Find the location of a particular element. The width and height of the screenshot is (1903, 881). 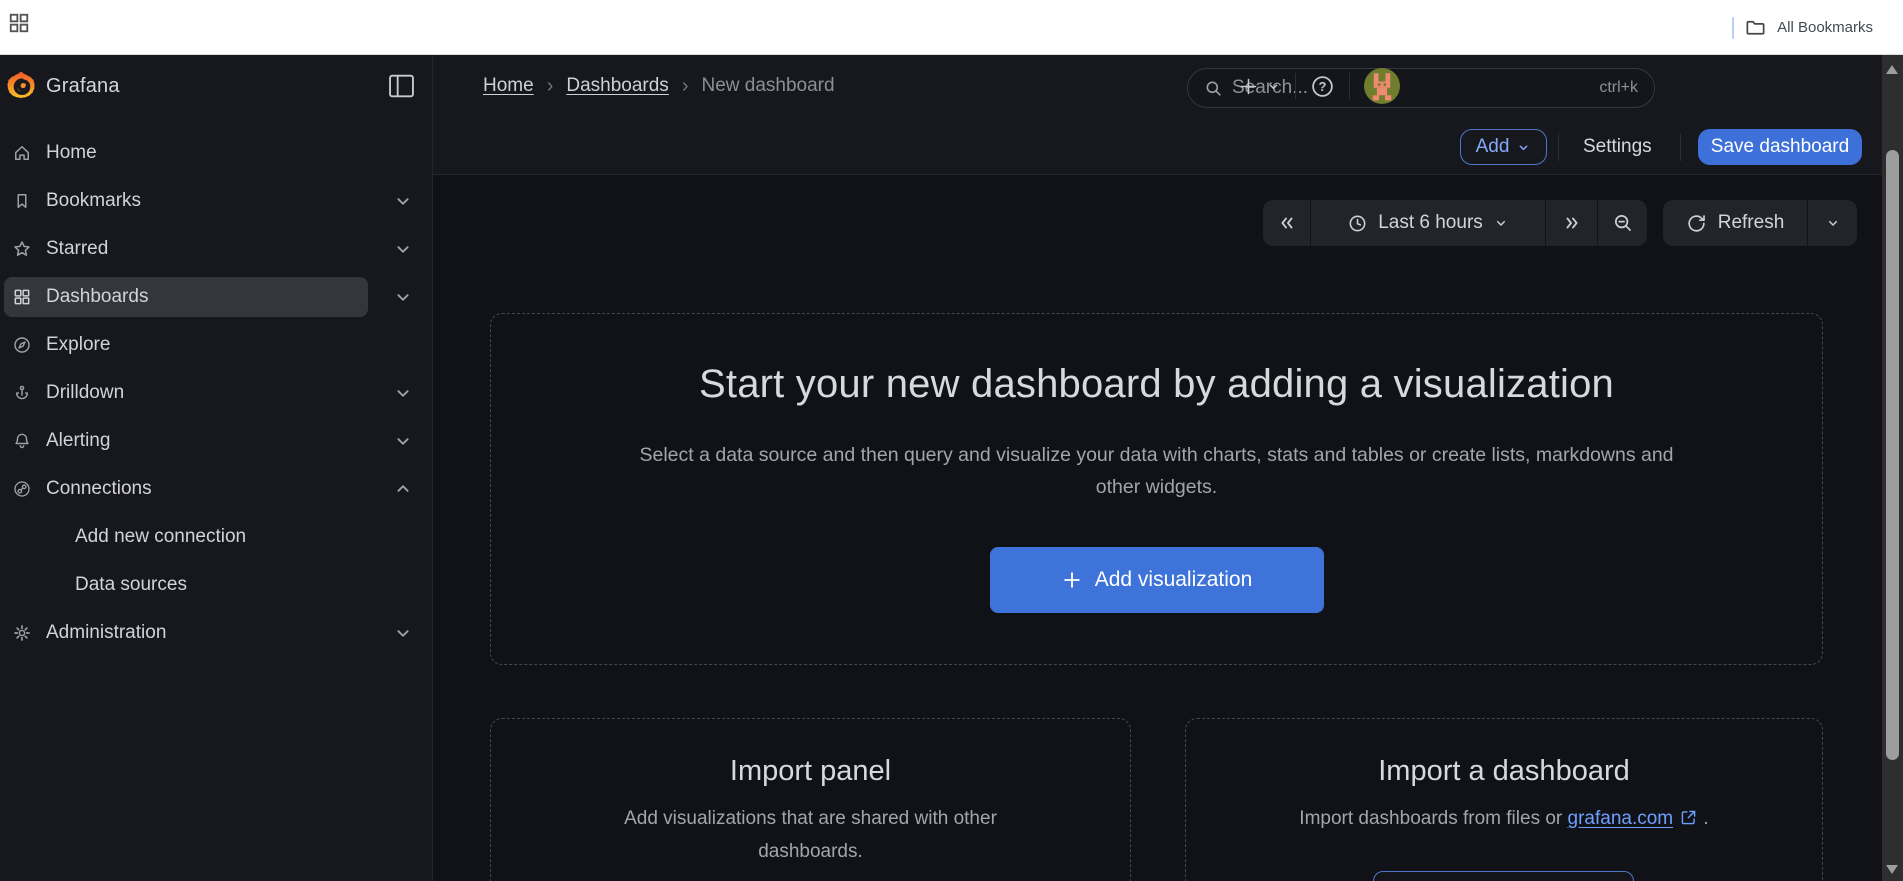

user-avatar is located at coordinates (1382, 86).